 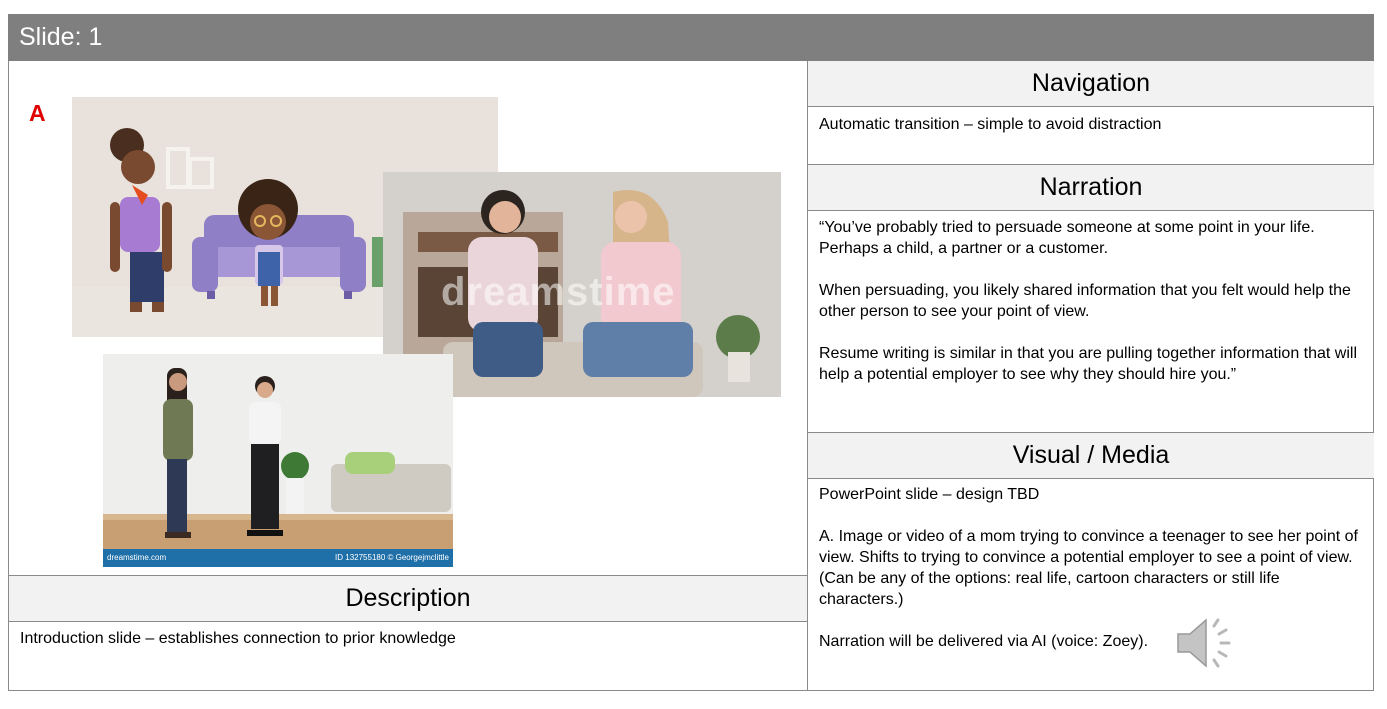 I want to click on visual-paragraph: PowerPoint slide – design TBD, so click(x=929, y=494).